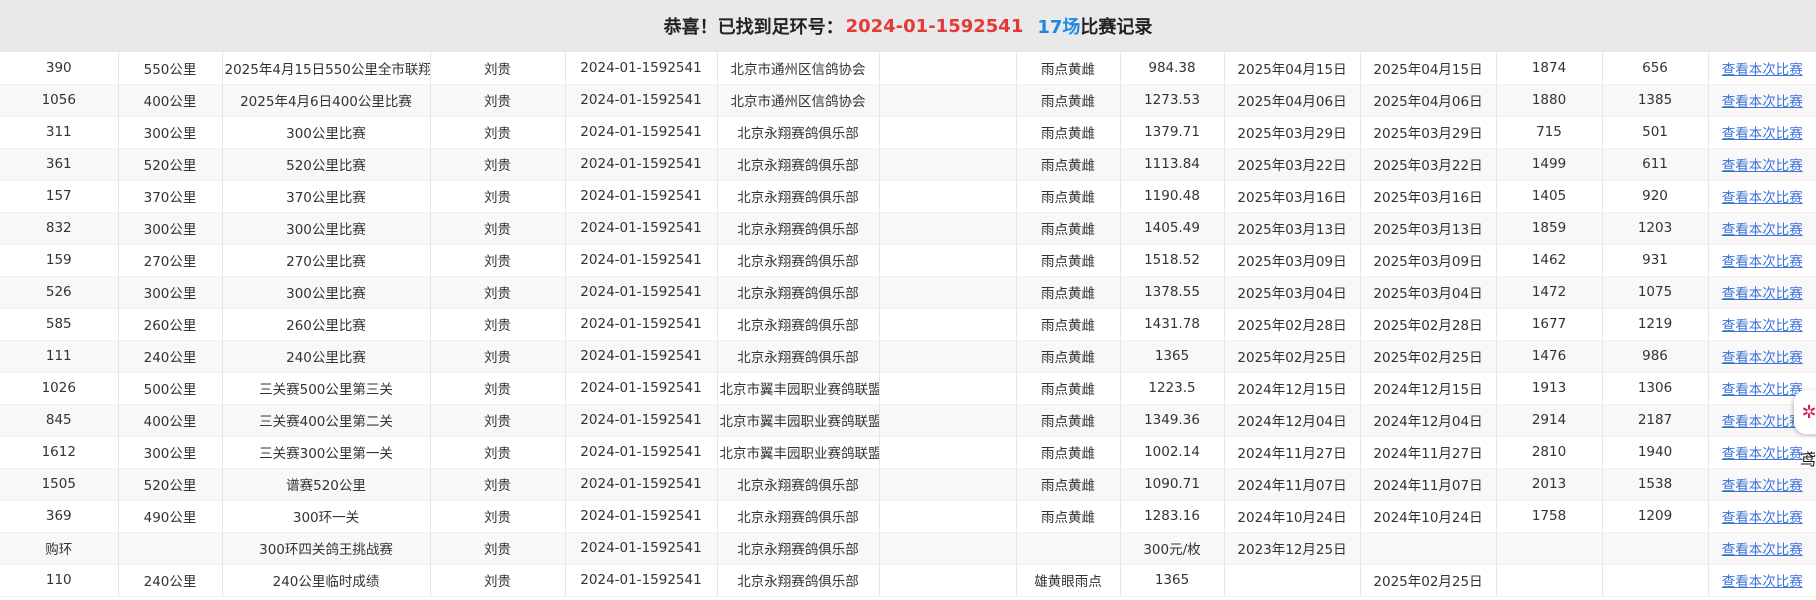 The height and width of the screenshot is (600, 1816). Describe the element at coordinates (1428, 580) in the screenshot. I see `arrival-date-cell: 2025年02月25日` at that location.